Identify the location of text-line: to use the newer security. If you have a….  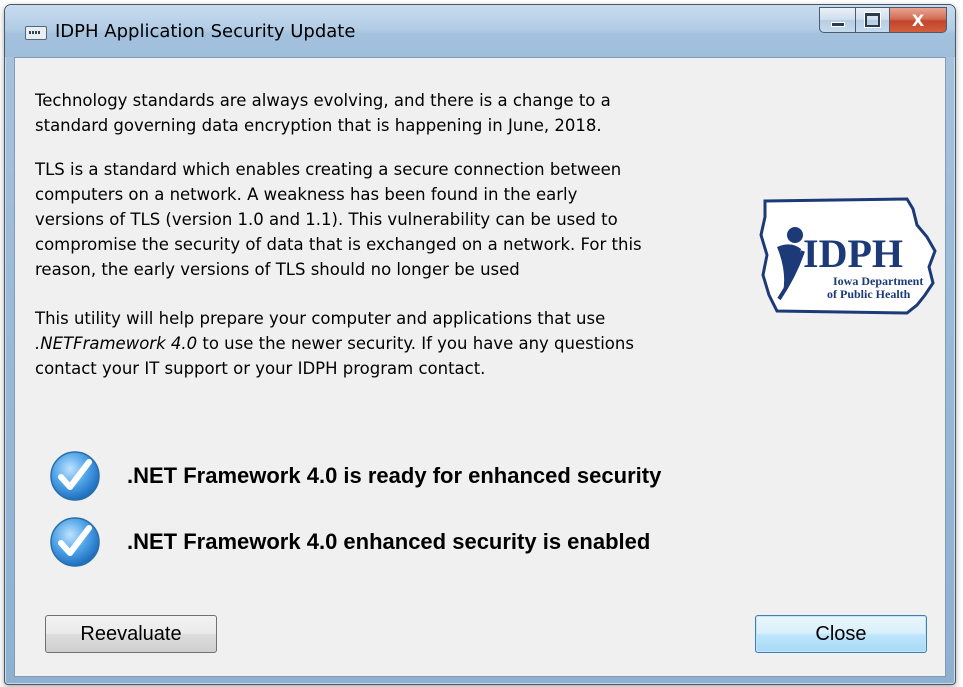
(415, 343).